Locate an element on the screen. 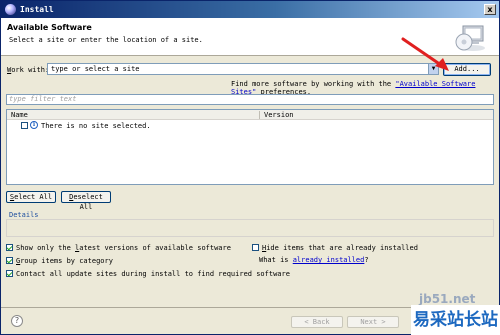 The width and height of the screenshot is (500, 335). contact-update-sites-checkbox is located at coordinates (9, 273).